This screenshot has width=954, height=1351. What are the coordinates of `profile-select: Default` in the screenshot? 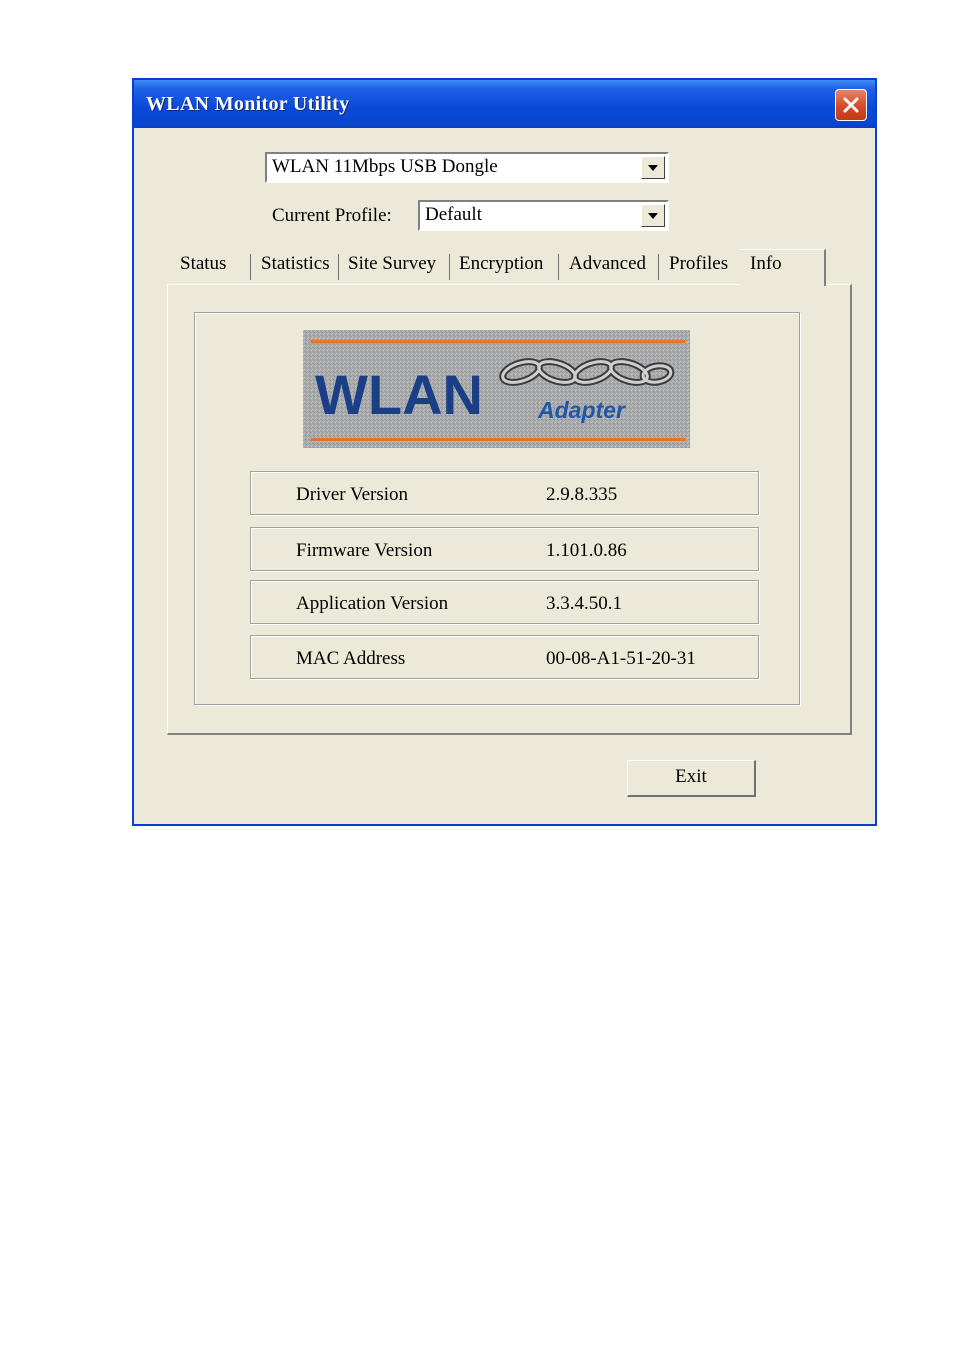 It's located at (543, 215).